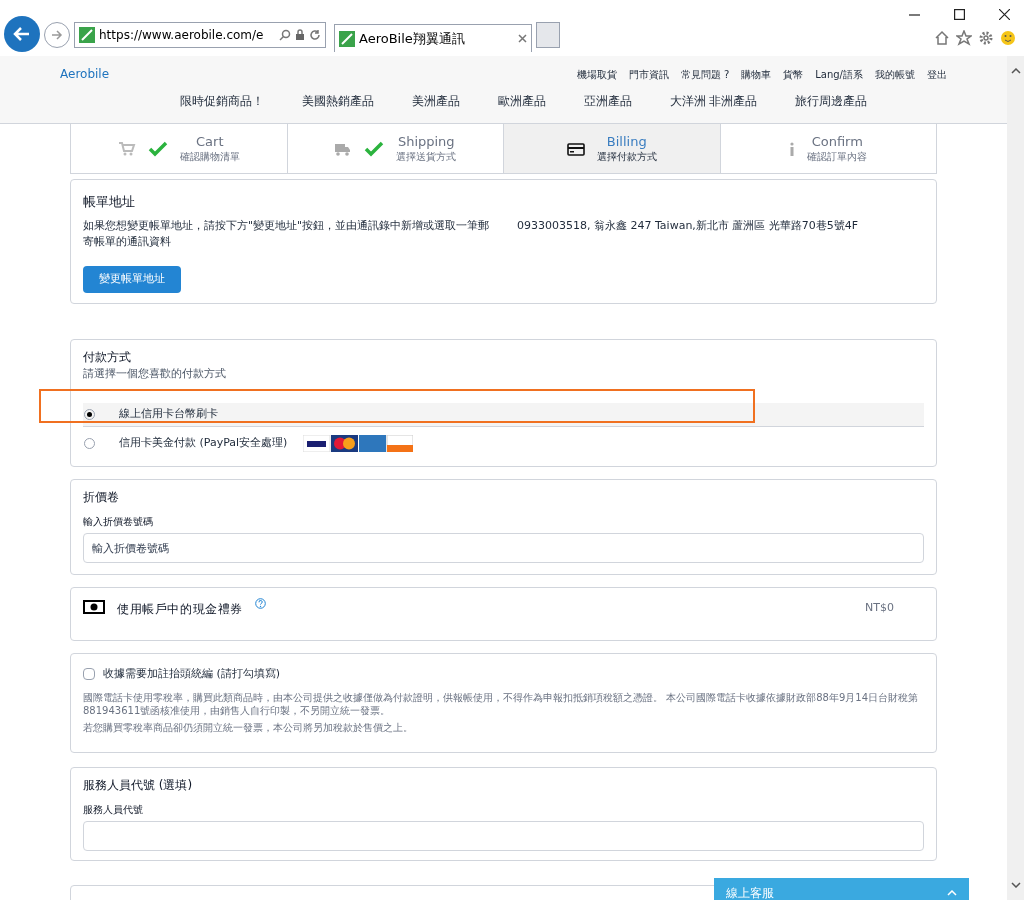  I want to click on step-title: Billing, so click(626, 141).